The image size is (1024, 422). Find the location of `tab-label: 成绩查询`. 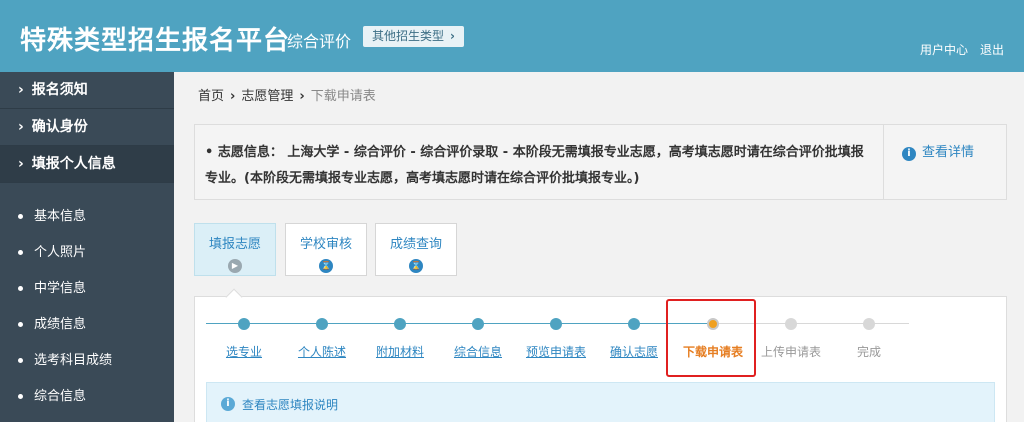

tab-label: 成绩查询 is located at coordinates (415, 244).